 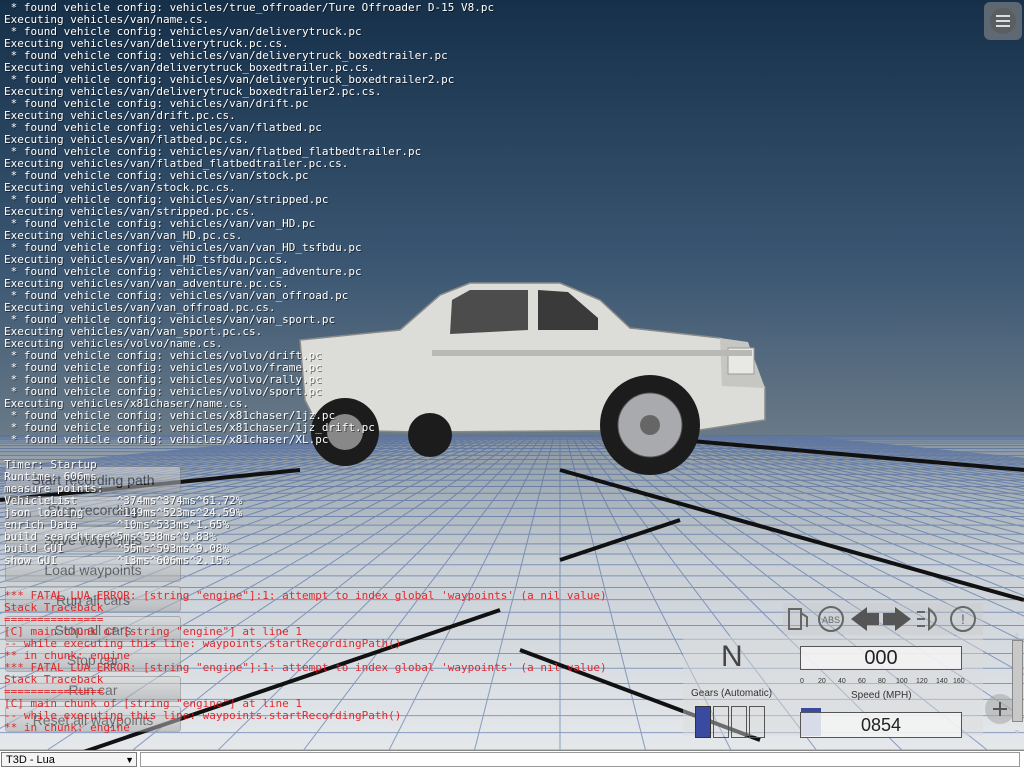 What do you see at coordinates (822, 681) in the screenshot?
I see `speed-tick: 20` at bounding box center [822, 681].